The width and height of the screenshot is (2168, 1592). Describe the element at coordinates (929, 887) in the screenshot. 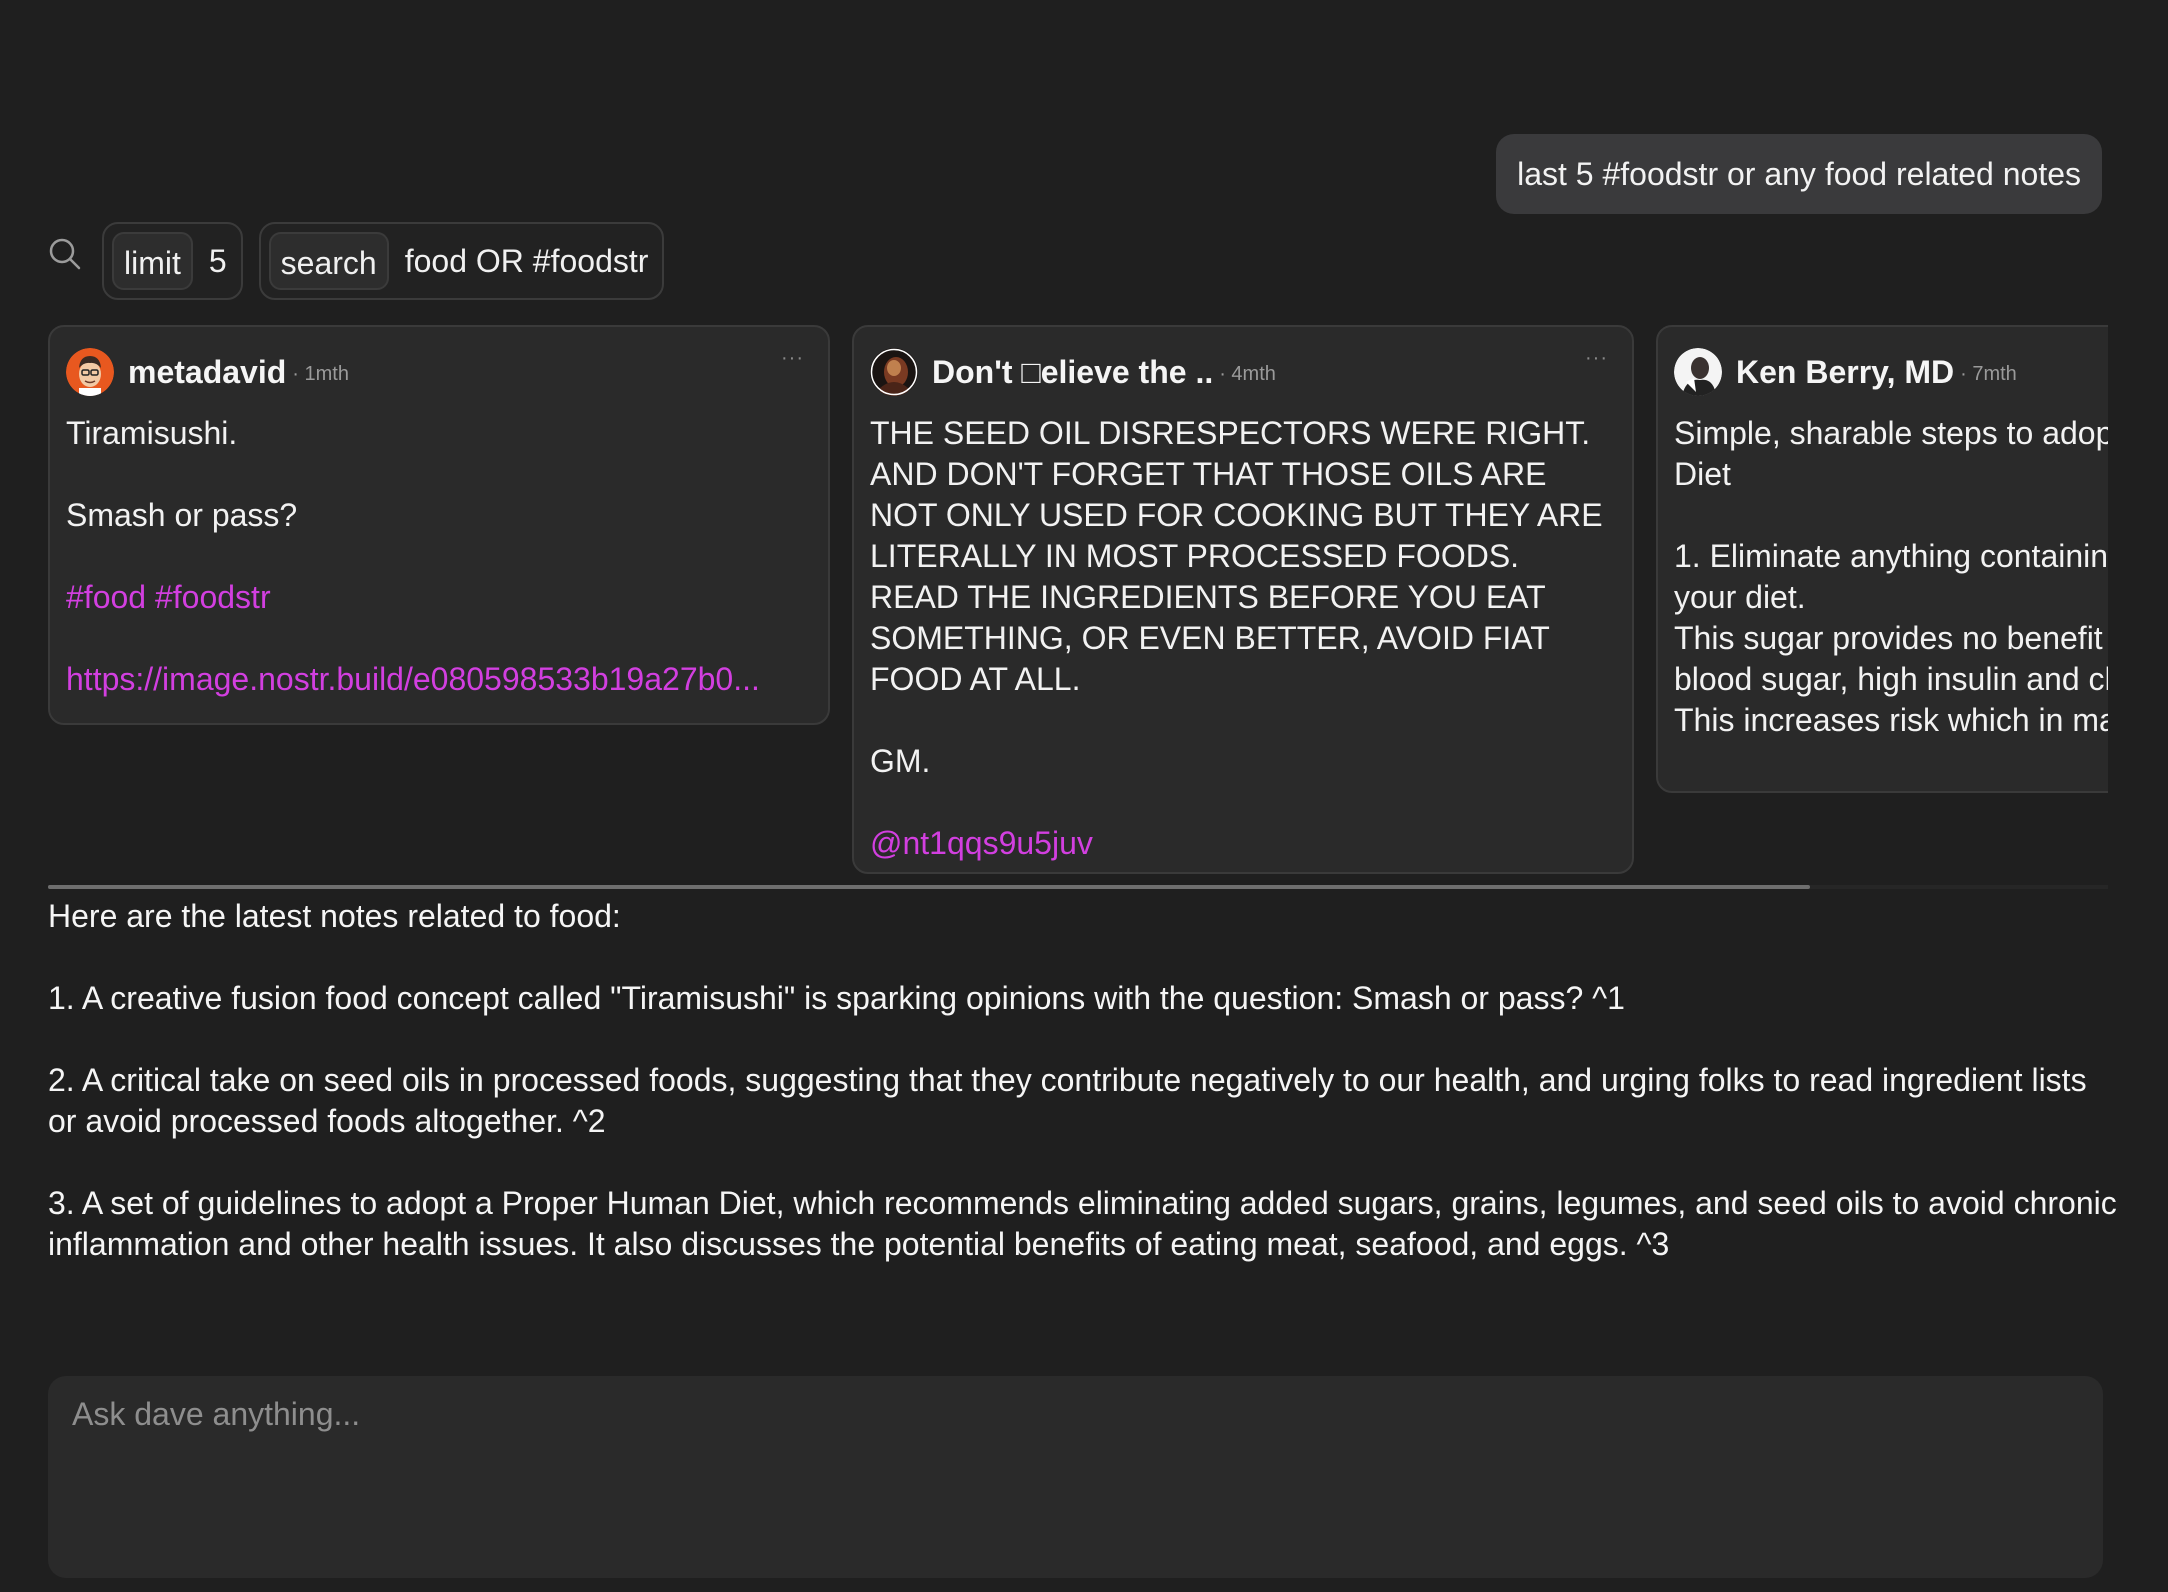

I see `scrollbar-thumb` at that location.